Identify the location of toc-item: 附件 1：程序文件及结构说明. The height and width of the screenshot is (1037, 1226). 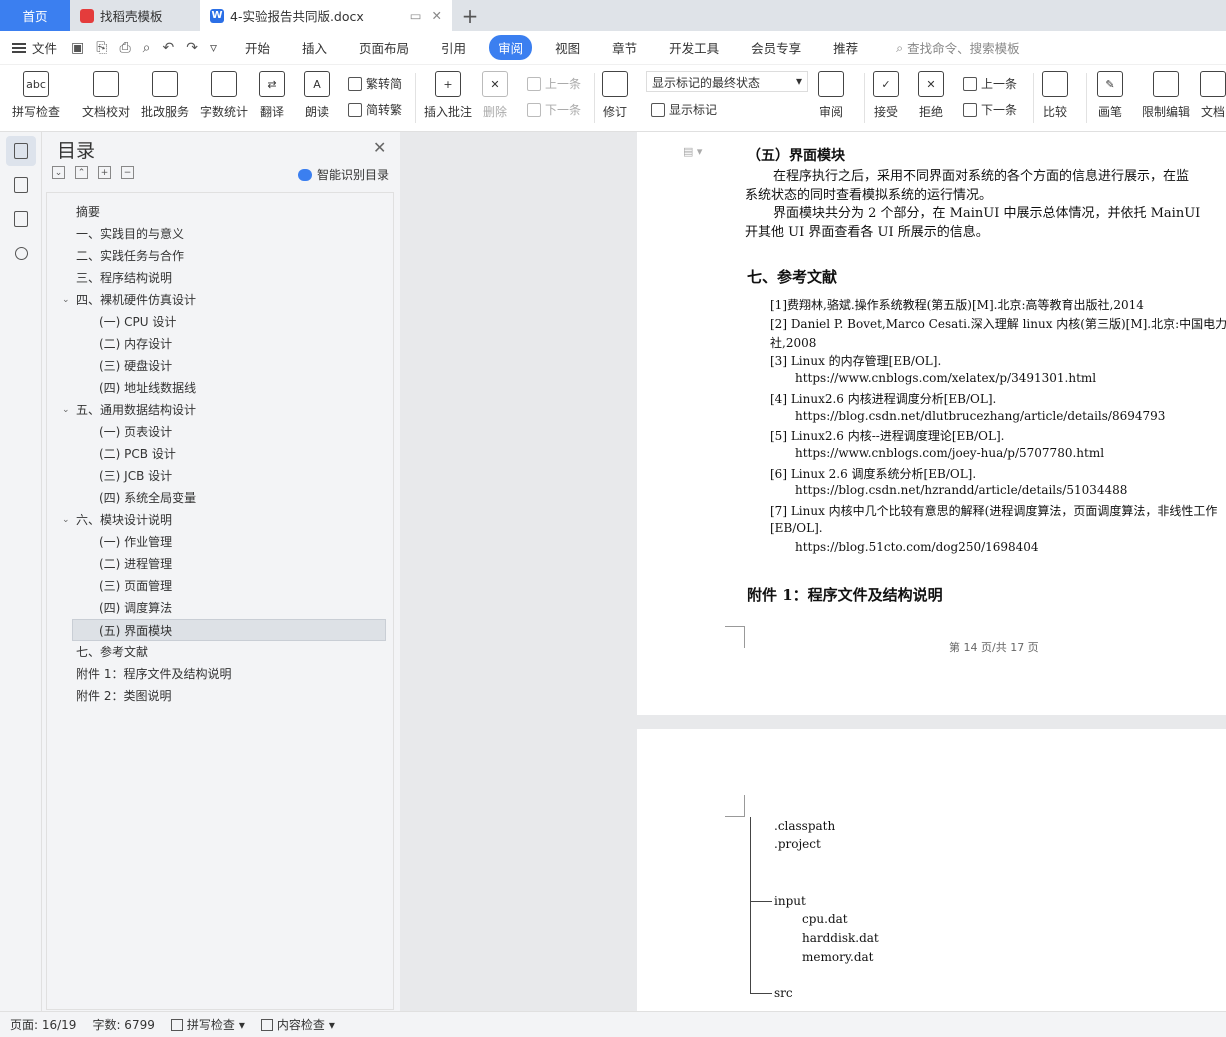
(153, 674).